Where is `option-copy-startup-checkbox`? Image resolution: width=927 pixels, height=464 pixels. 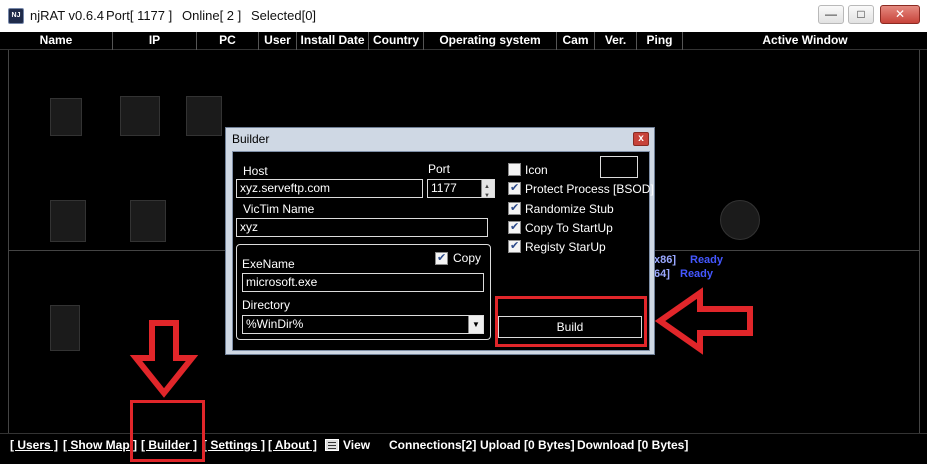 option-copy-startup-checkbox is located at coordinates (514, 227).